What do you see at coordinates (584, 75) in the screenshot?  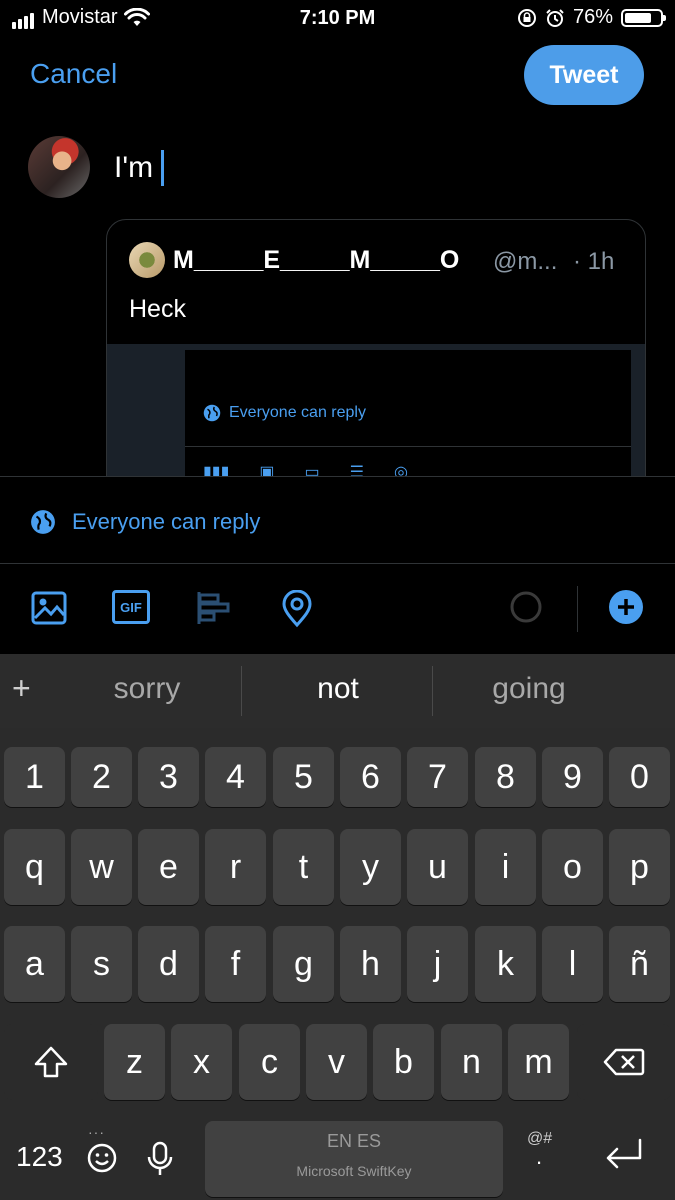 I see `tweet-button: Tweet` at bounding box center [584, 75].